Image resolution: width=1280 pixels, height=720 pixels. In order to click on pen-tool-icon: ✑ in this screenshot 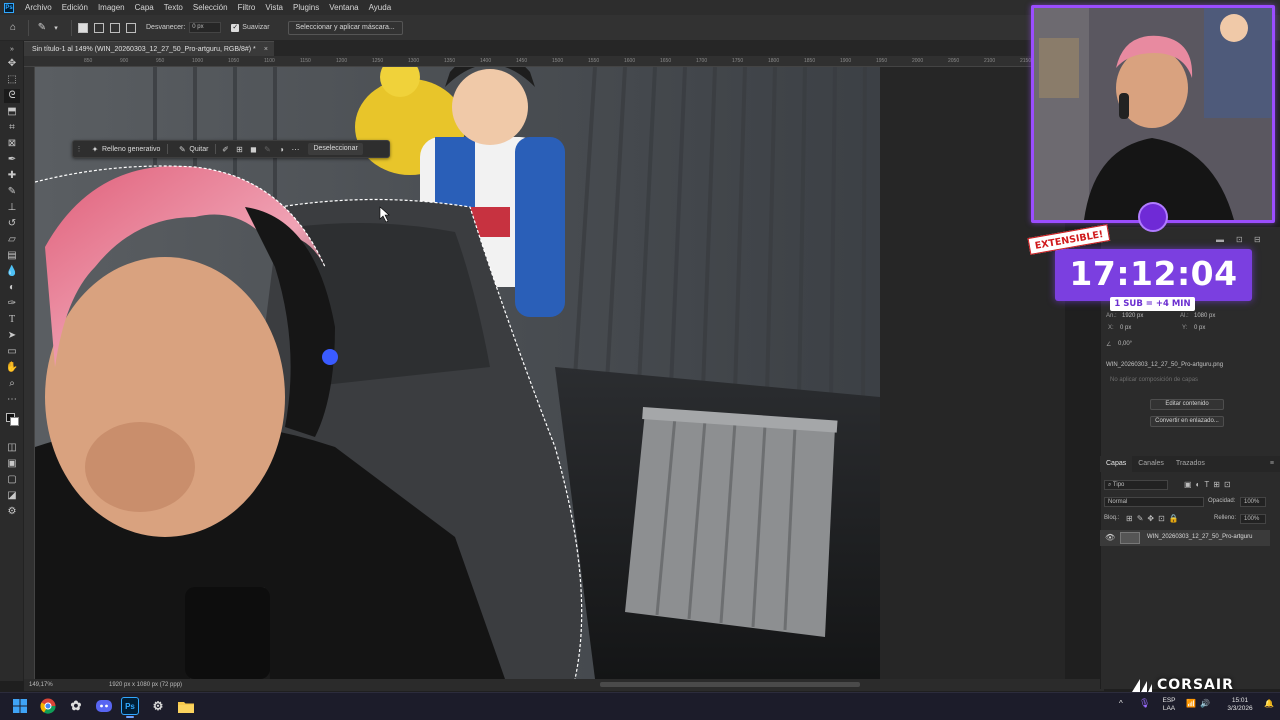, I will do `click(12, 304)`.